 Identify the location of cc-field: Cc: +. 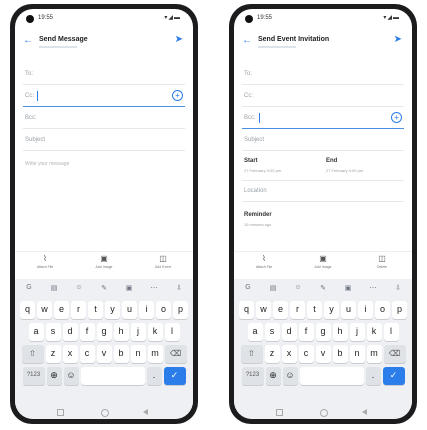
(104, 97).